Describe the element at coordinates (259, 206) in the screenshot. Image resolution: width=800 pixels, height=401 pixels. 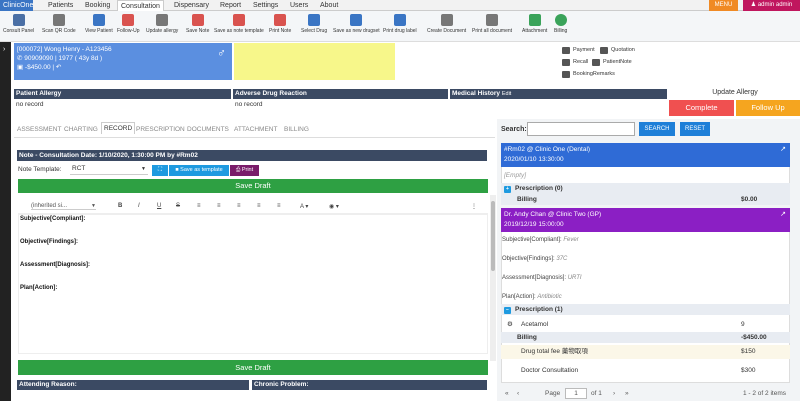
I see `align-center-icon: ≡` at that location.